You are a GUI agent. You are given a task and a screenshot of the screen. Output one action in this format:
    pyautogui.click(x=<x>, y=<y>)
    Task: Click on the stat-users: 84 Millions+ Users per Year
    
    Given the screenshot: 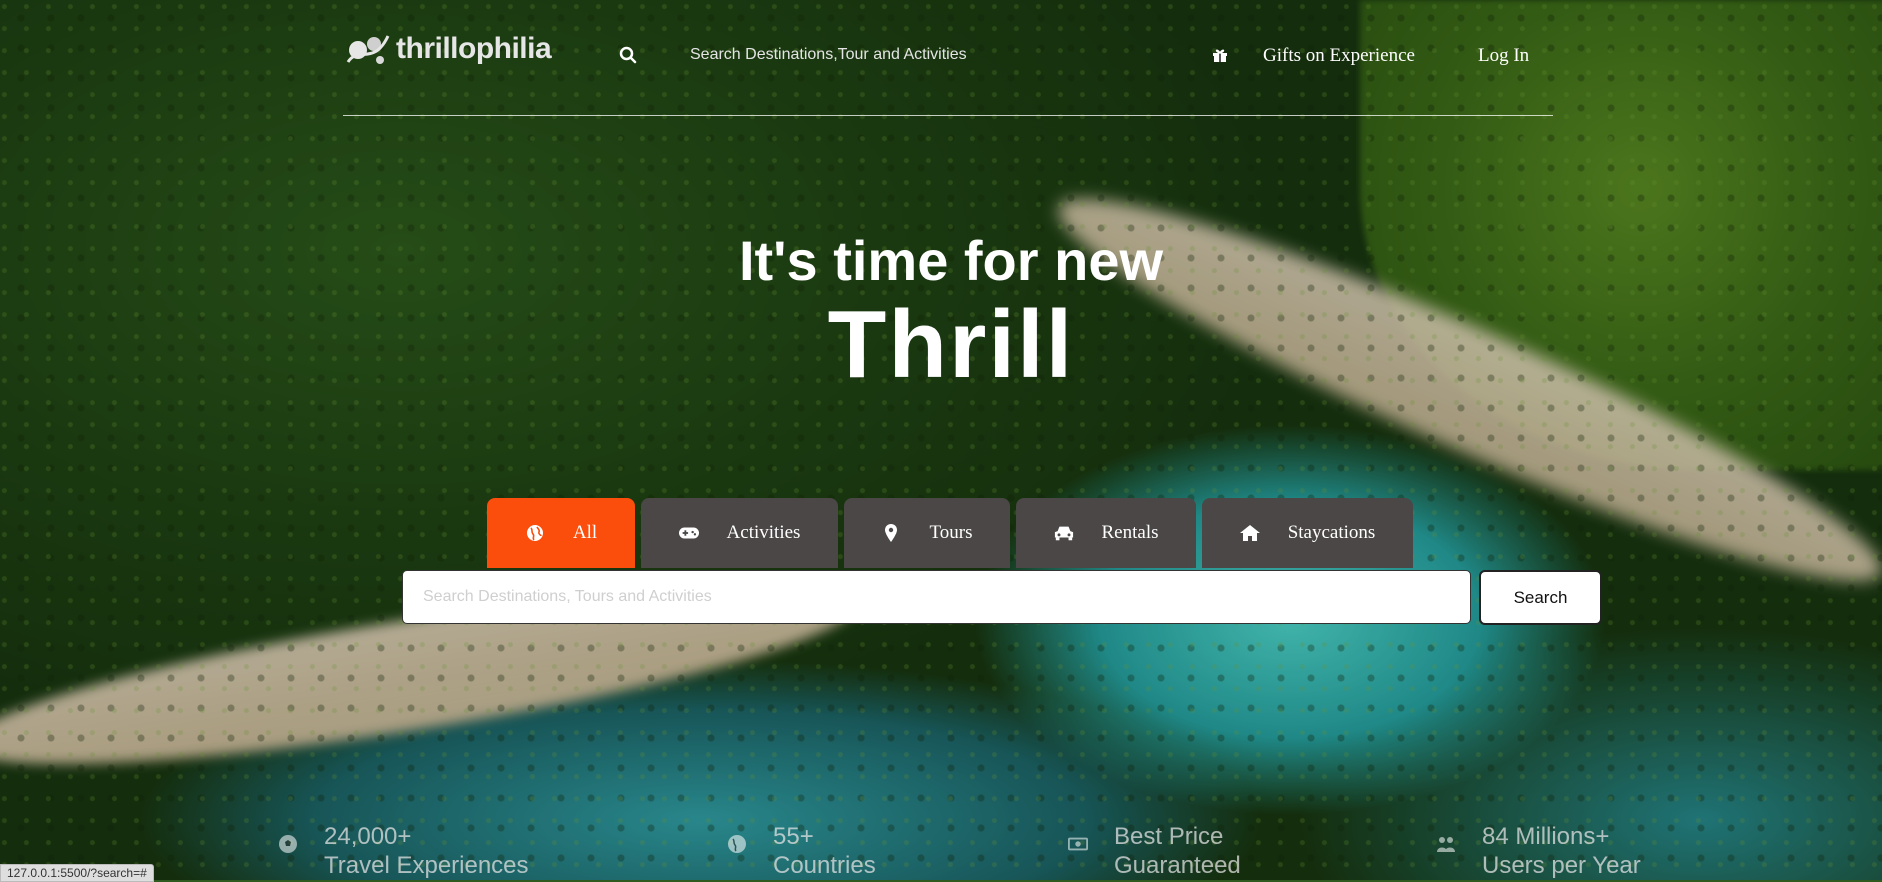 What is the action you would take?
    pyautogui.click(x=1538, y=851)
    